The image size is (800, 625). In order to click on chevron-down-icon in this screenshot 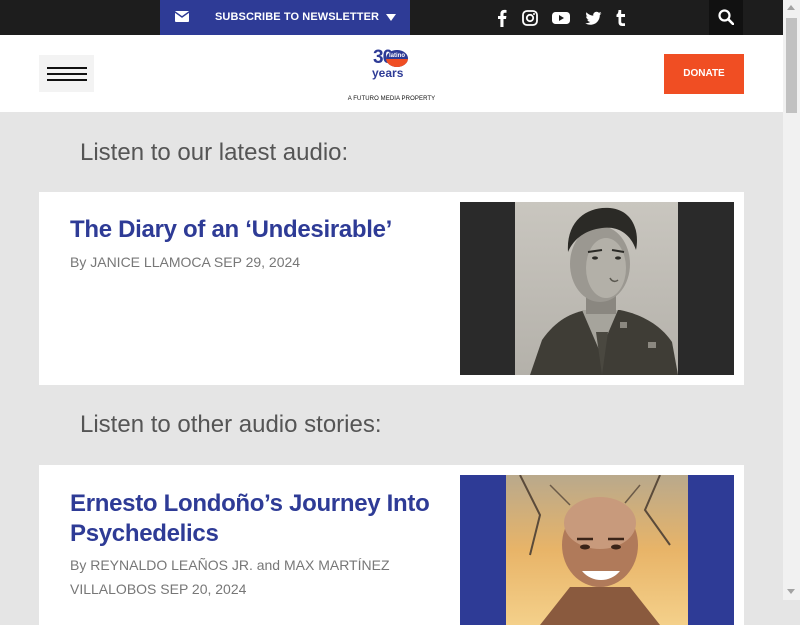, I will do `click(391, 17)`.